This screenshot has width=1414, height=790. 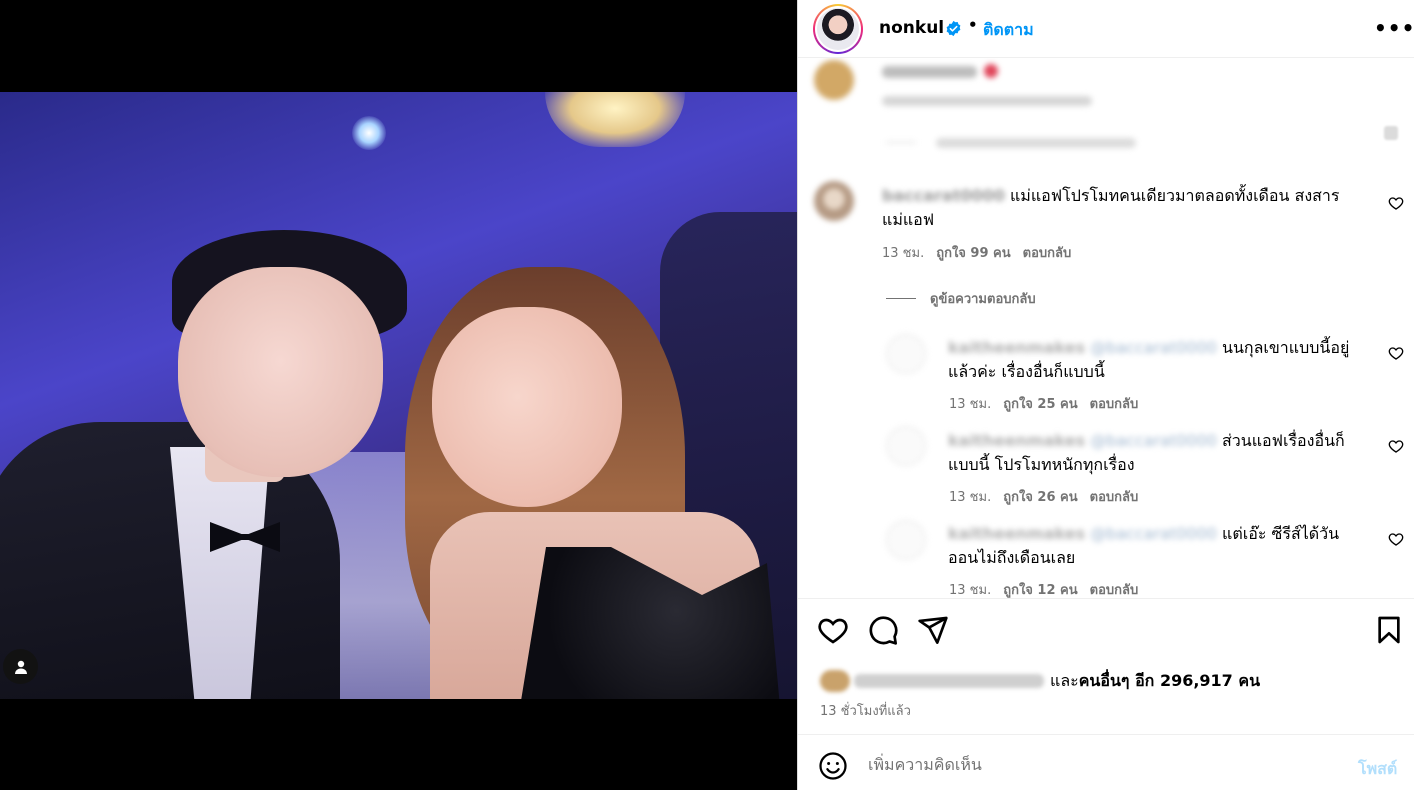 I want to click on liker-names, so click(x=949, y=681).